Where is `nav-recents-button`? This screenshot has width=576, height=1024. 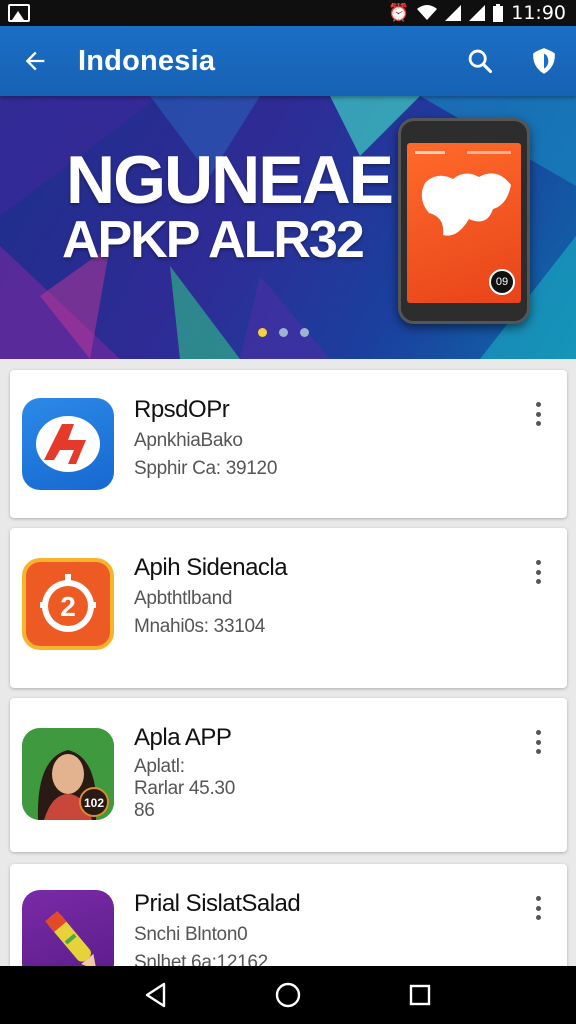 nav-recents-button is located at coordinates (420, 995).